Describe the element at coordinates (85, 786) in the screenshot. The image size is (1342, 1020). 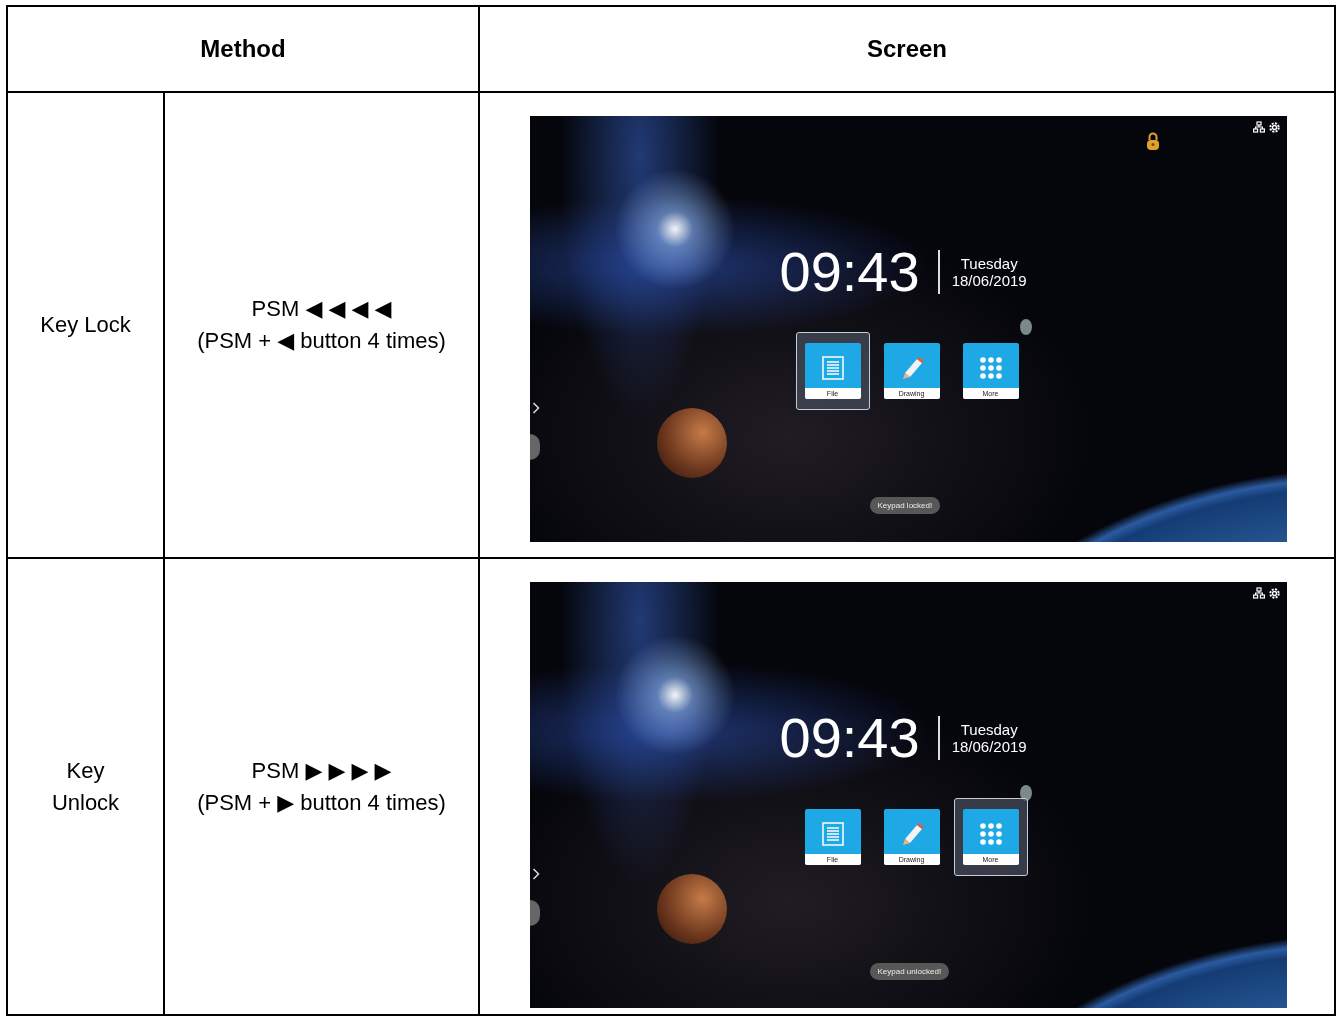
I see `method-name: Key Unlock` at that location.